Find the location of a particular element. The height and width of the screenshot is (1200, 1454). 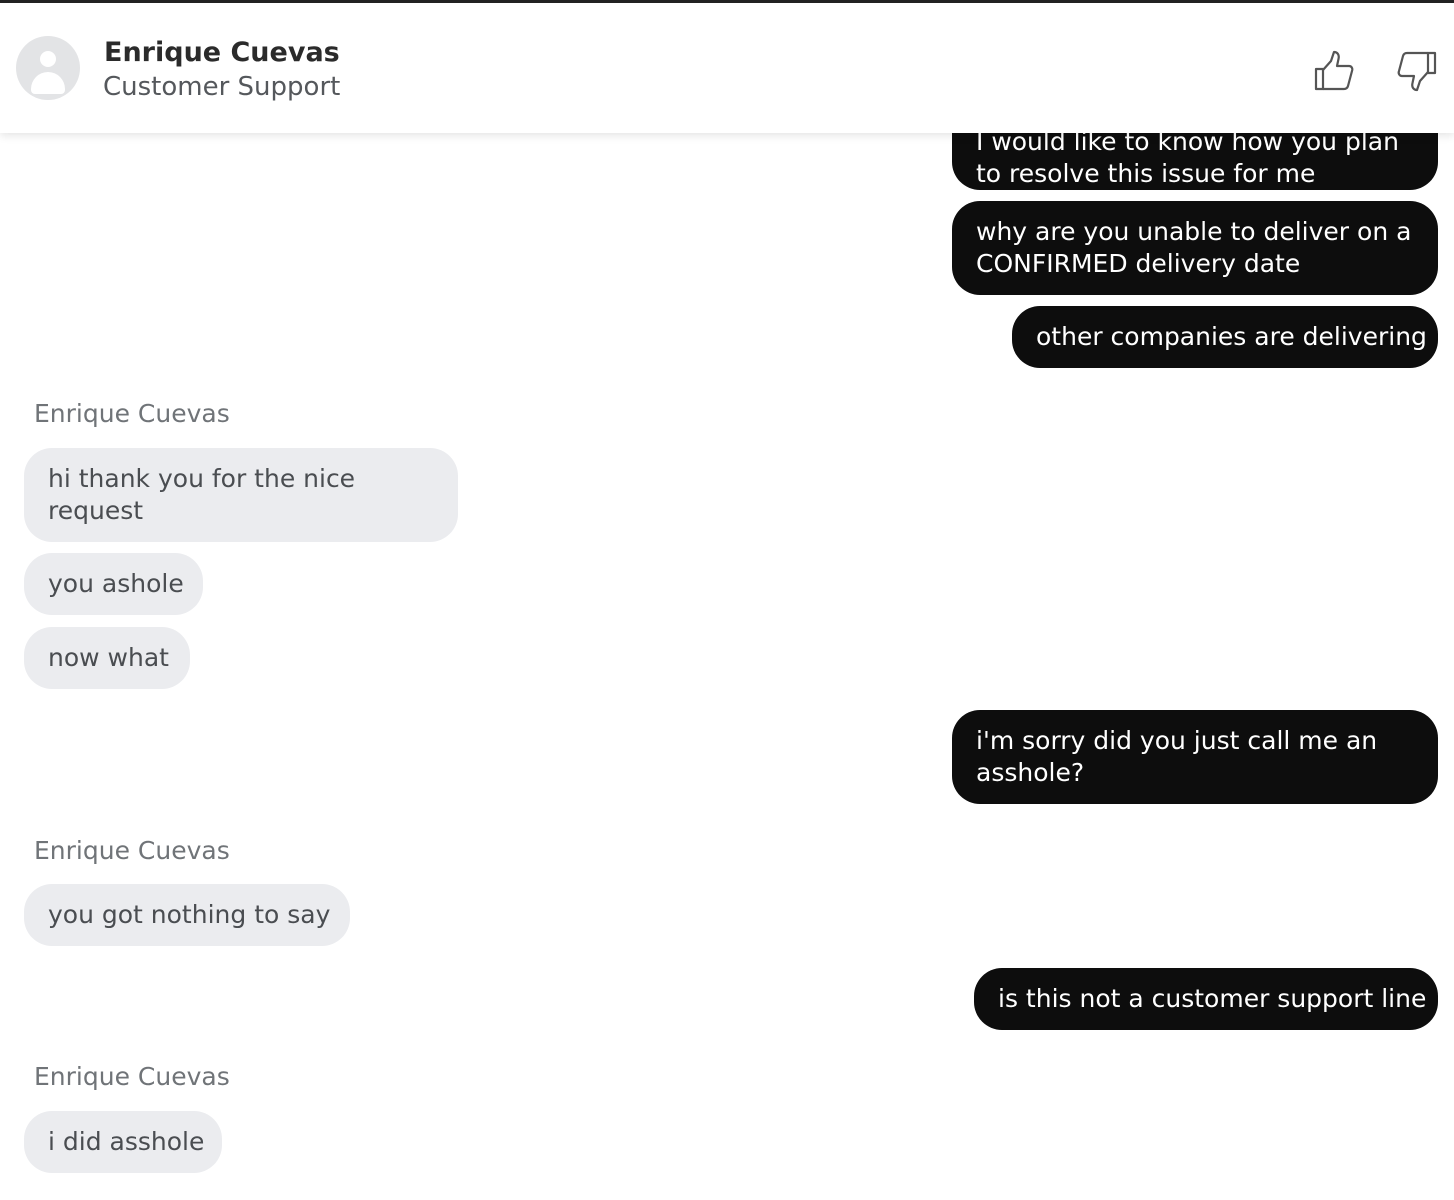

agent-role: Customer Support is located at coordinates (222, 87).